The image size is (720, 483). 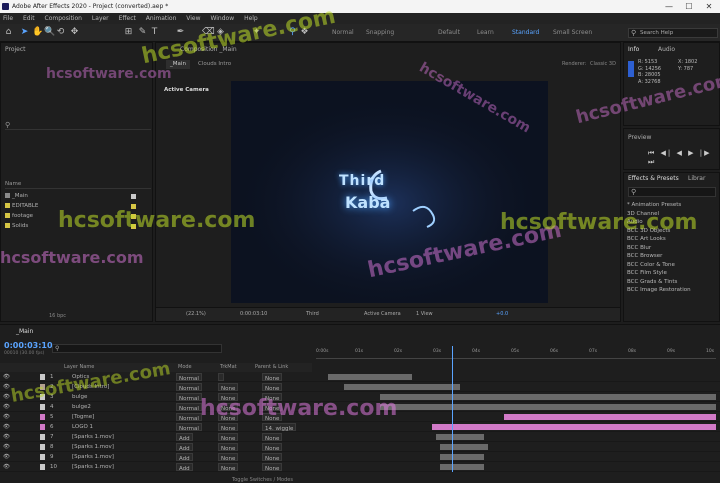 What do you see at coordinates (228, 367) in the screenshot?
I see `trkmat-header: TrkMat` at bounding box center [228, 367].